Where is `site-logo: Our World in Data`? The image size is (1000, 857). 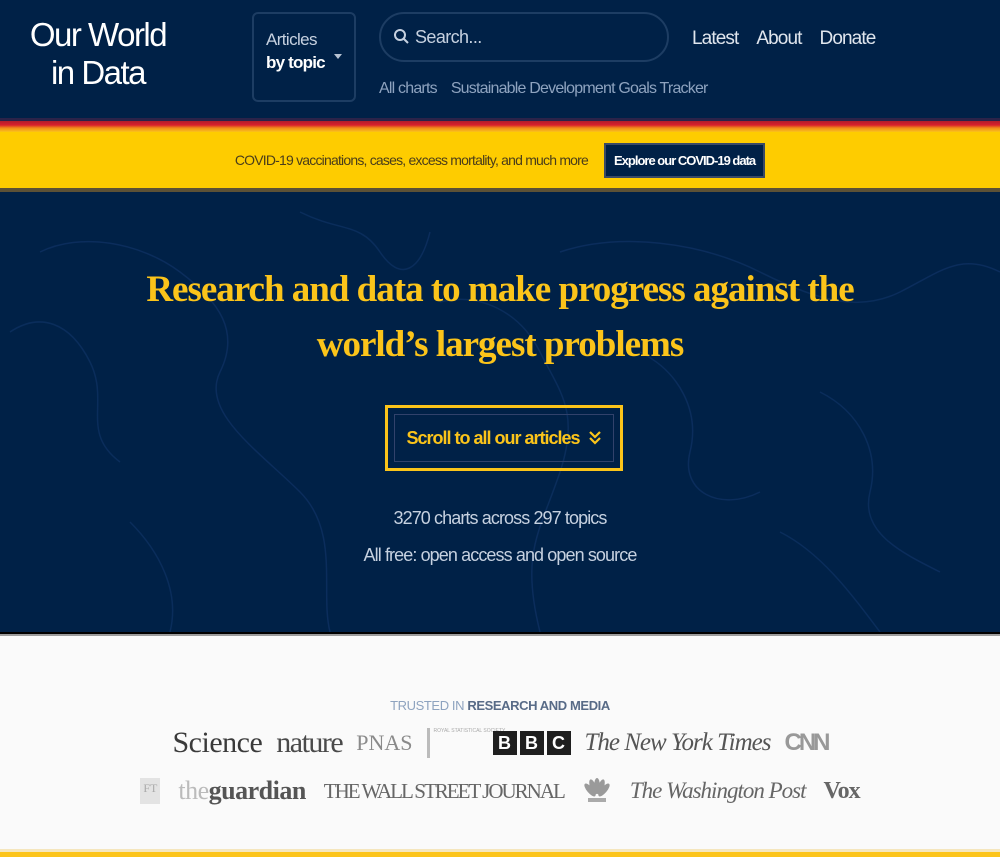 site-logo: Our World in Data is located at coordinates (98, 54).